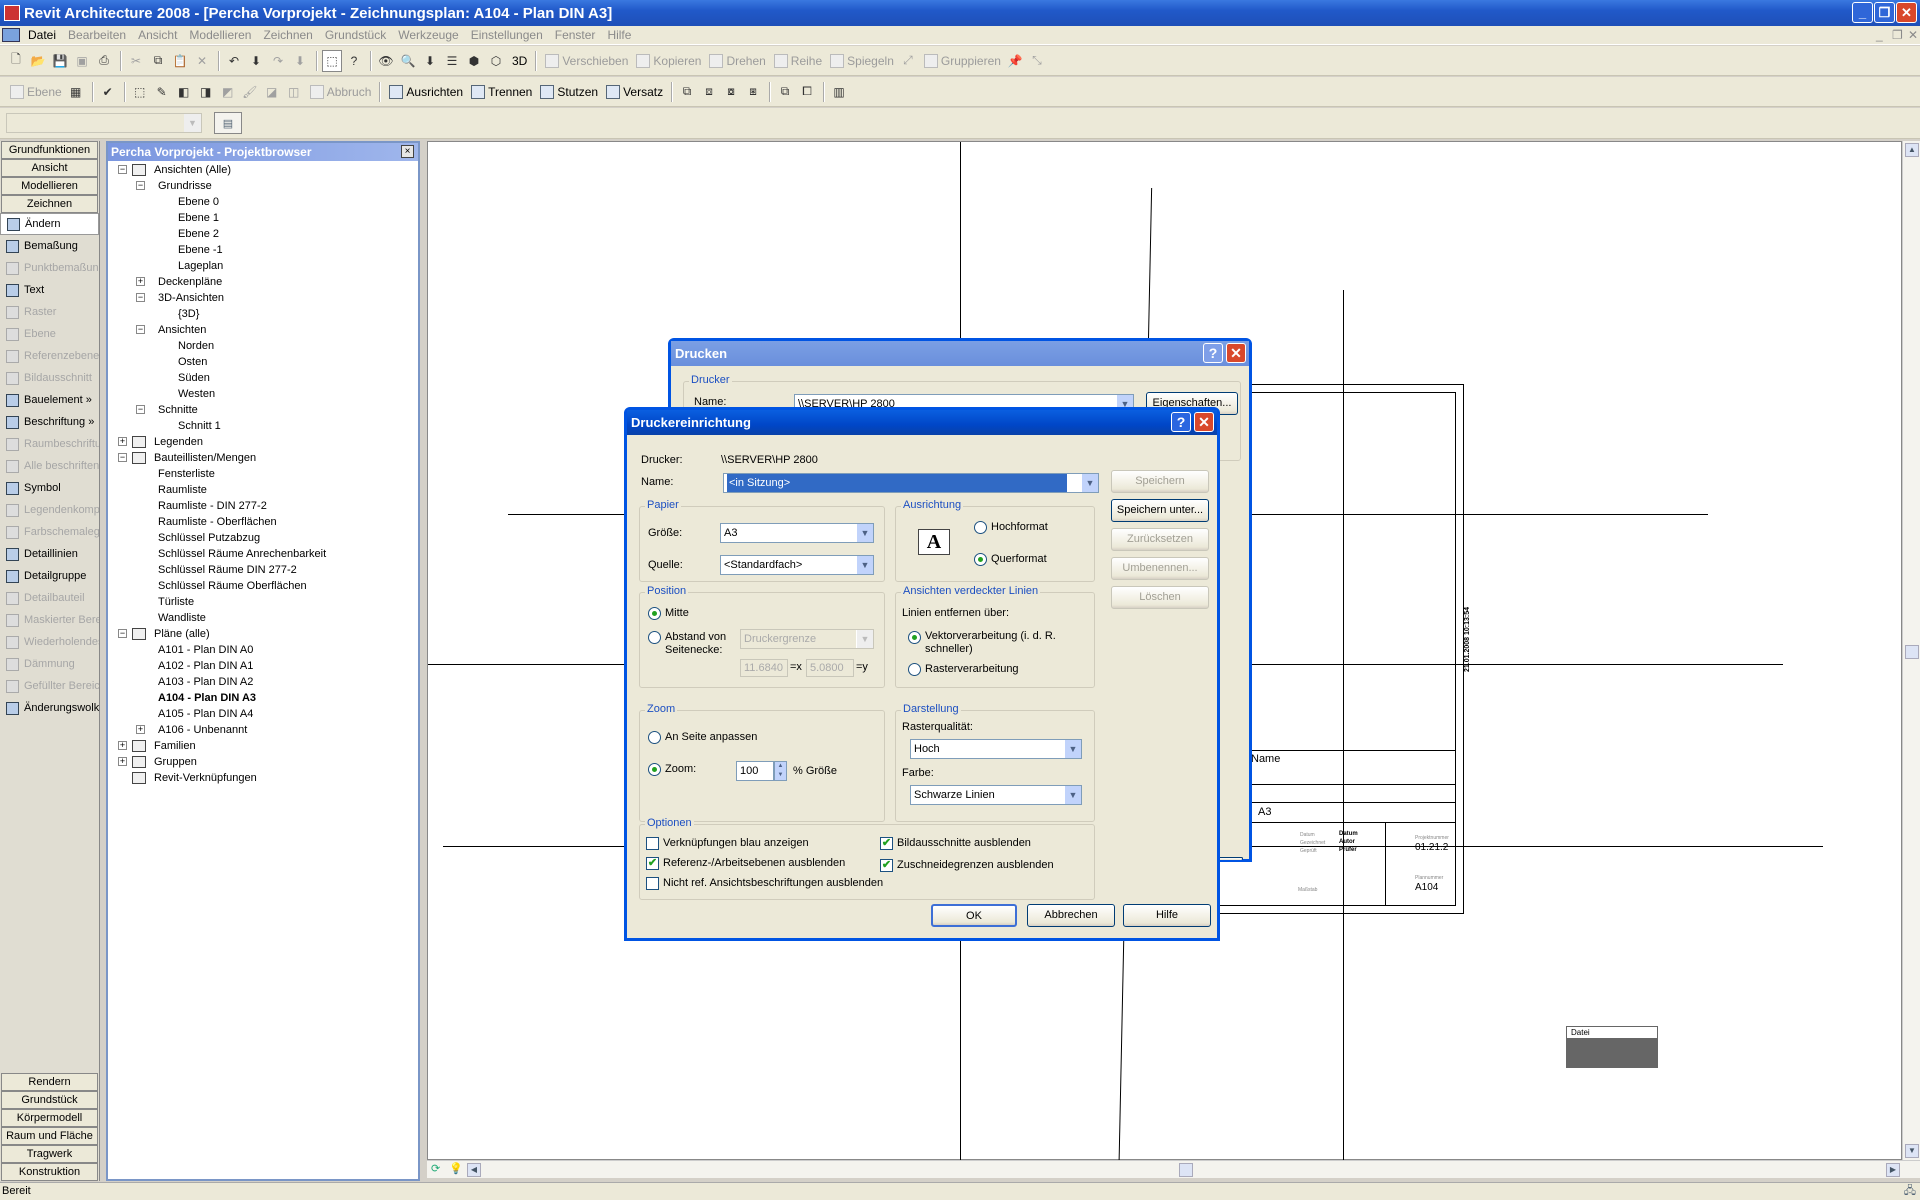 This screenshot has width=1920, height=1200. Describe the element at coordinates (263, 619) in the screenshot. I see `tree-node: Wandliste` at that location.